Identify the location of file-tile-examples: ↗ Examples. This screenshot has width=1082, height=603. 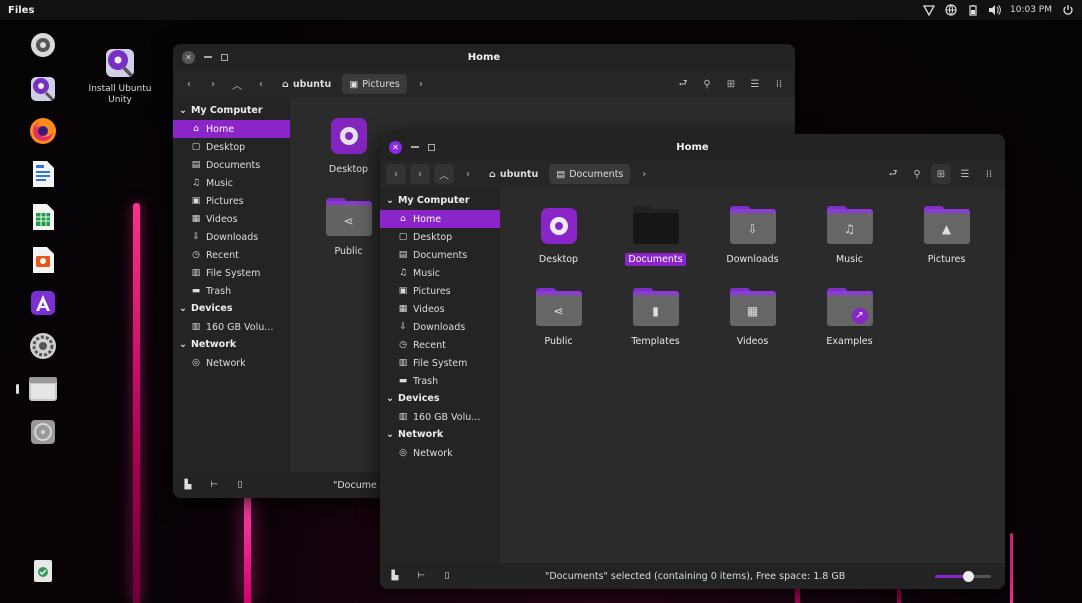
(849, 318).